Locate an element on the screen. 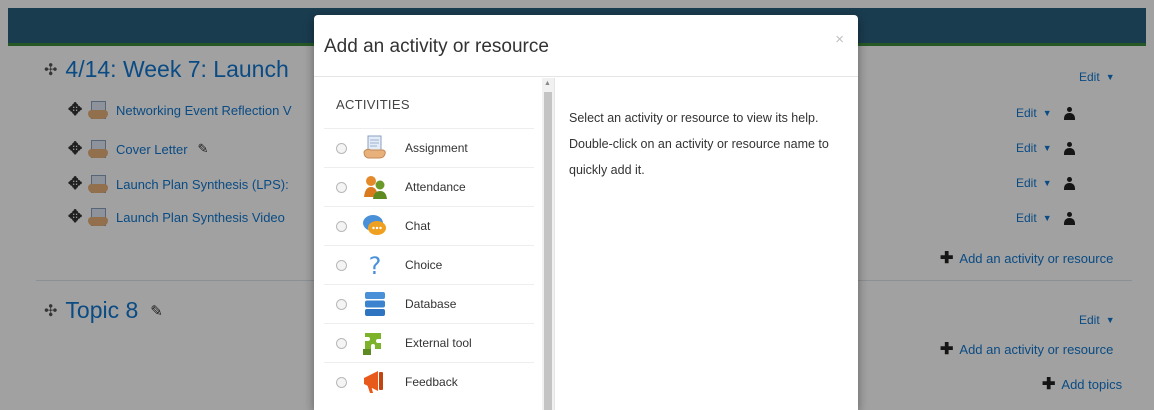 The image size is (1154, 410). activity-option: Chat is located at coordinates (429, 225).